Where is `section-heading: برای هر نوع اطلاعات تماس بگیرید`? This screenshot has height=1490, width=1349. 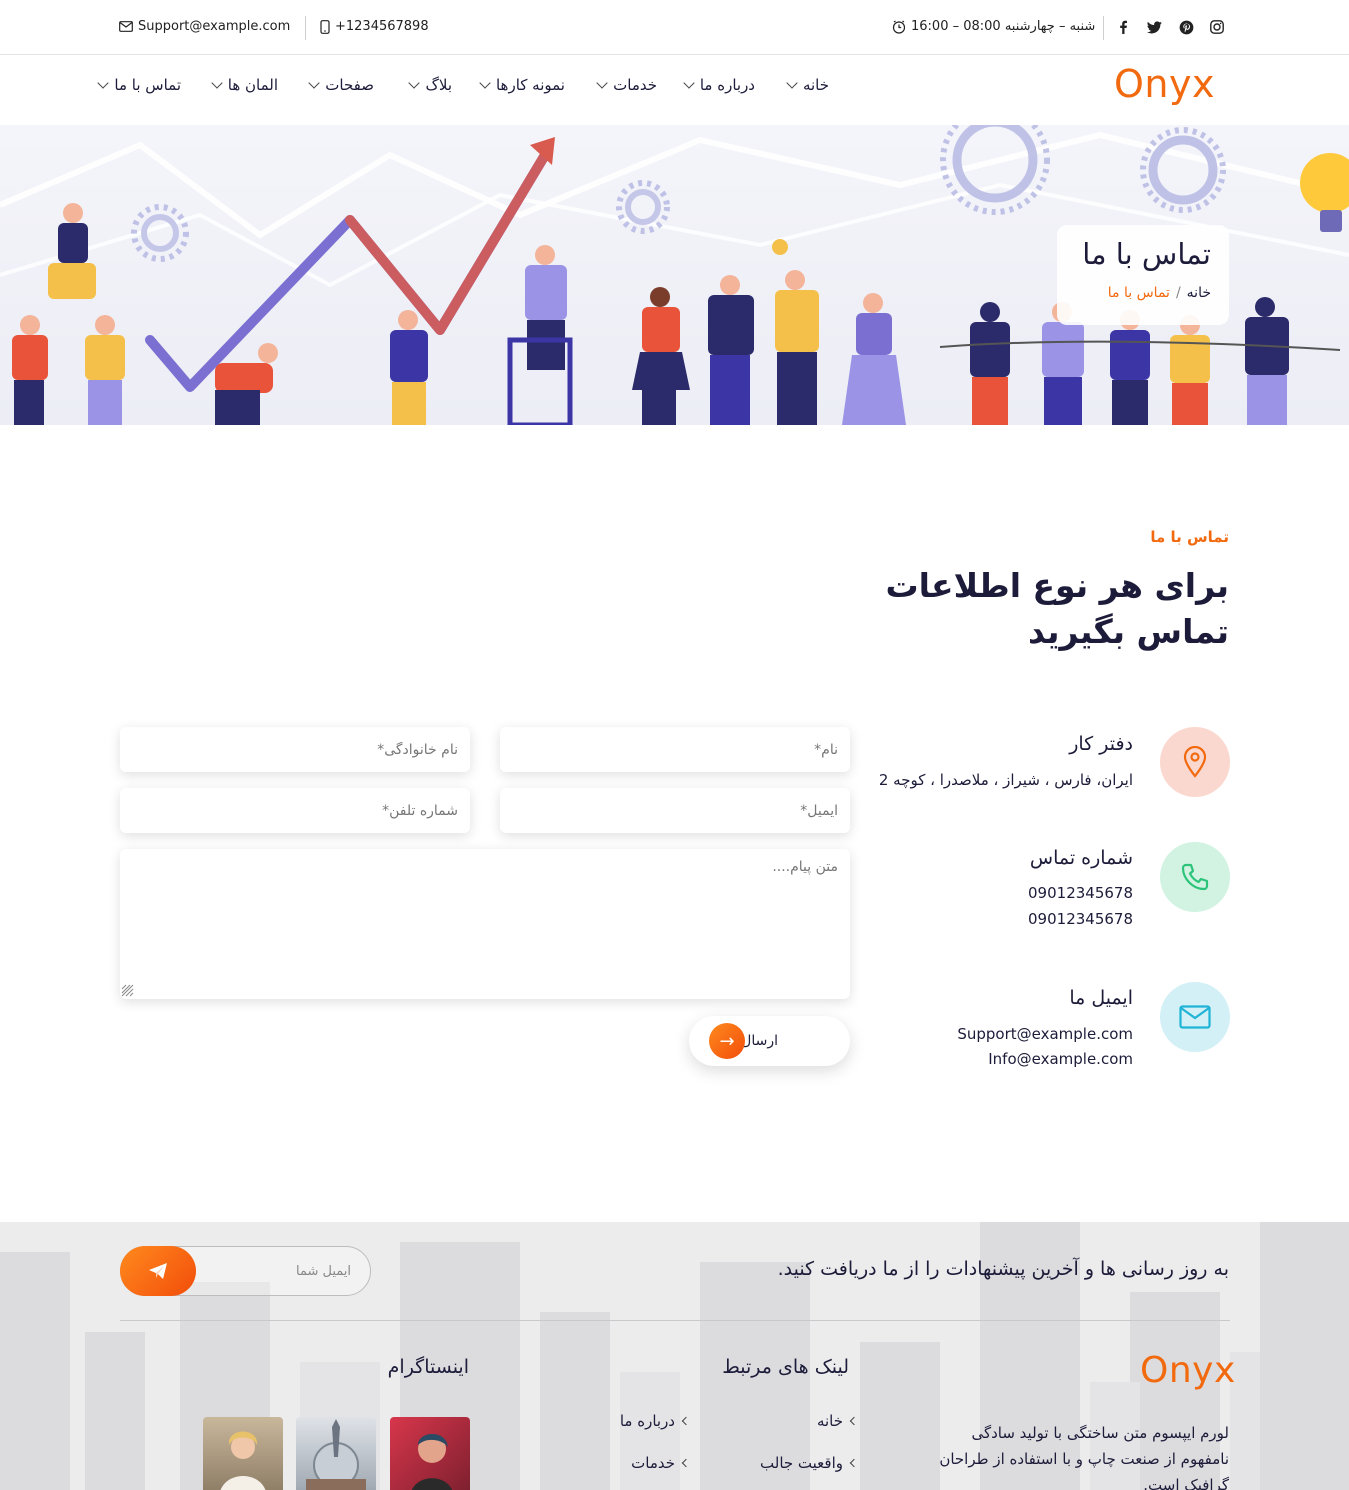
section-heading: برای هر نوع اطلاعات تماس بگیرید is located at coordinates (1057, 608).